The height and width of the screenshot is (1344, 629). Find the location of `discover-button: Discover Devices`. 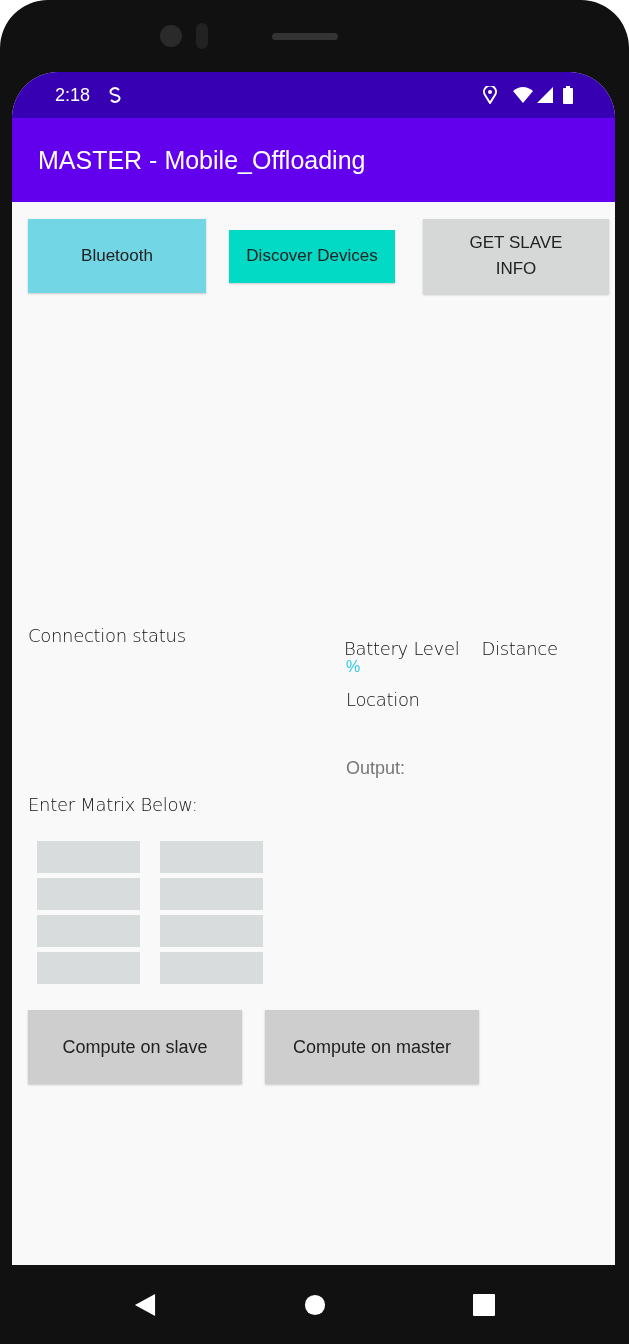

discover-button: Discover Devices is located at coordinates (312, 256).